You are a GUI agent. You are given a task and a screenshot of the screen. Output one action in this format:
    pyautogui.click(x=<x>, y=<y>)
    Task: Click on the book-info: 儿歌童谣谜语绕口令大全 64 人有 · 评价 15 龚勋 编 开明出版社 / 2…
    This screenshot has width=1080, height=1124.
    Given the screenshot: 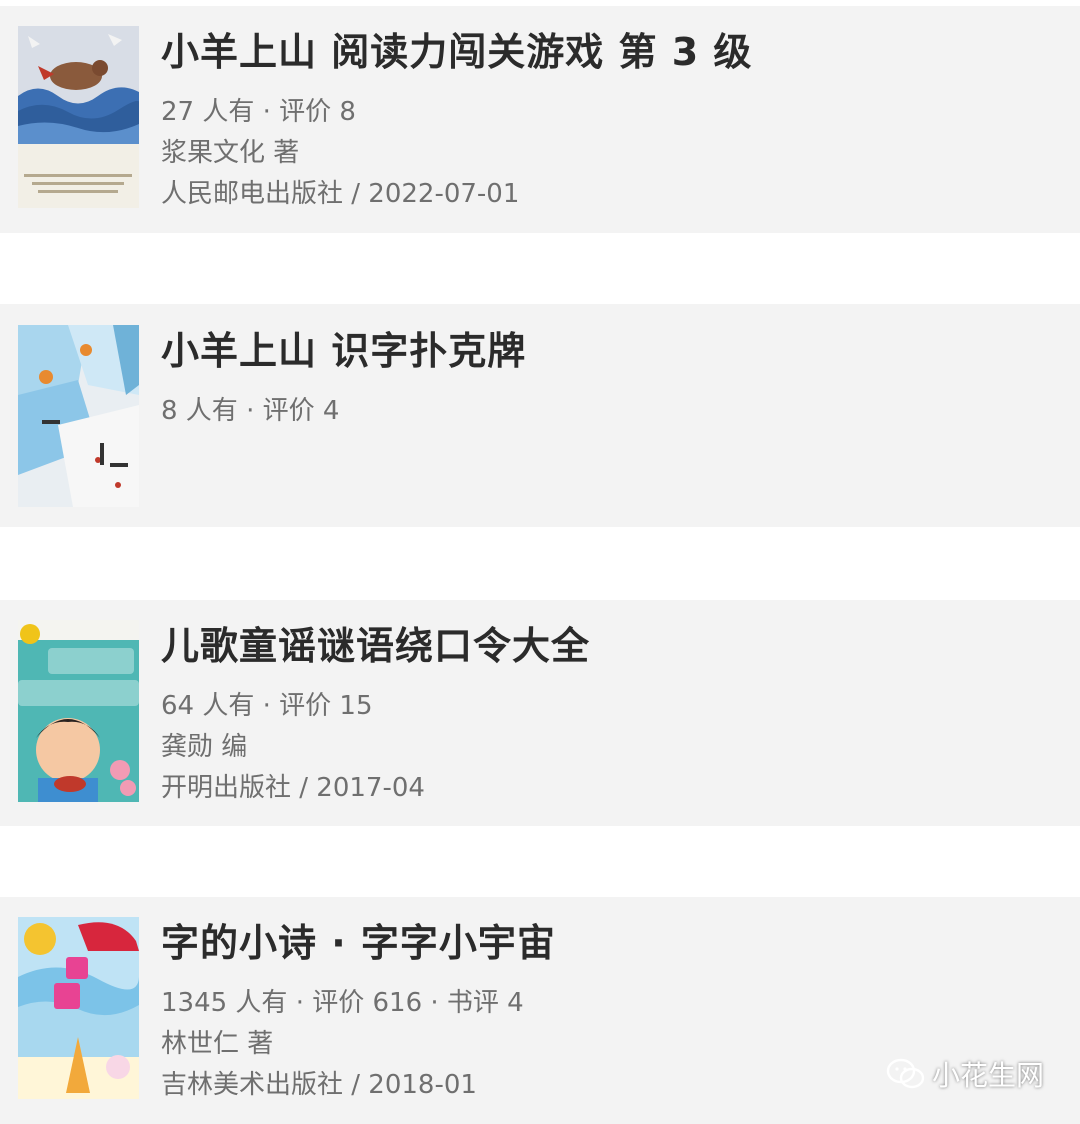 What is the action you would take?
    pyautogui.click(x=610, y=714)
    